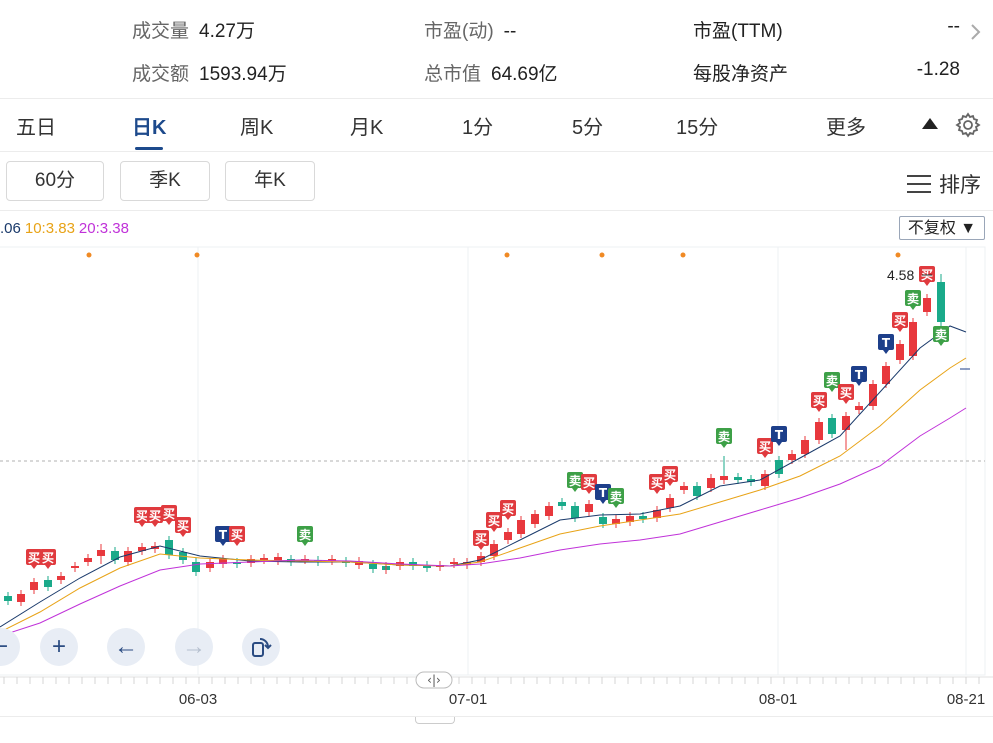 The height and width of the screenshot is (743, 993). Describe the element at coordinates (524, 74) in the screenshot. I see `stat-market-cap-value: 64.69亿` at that location.